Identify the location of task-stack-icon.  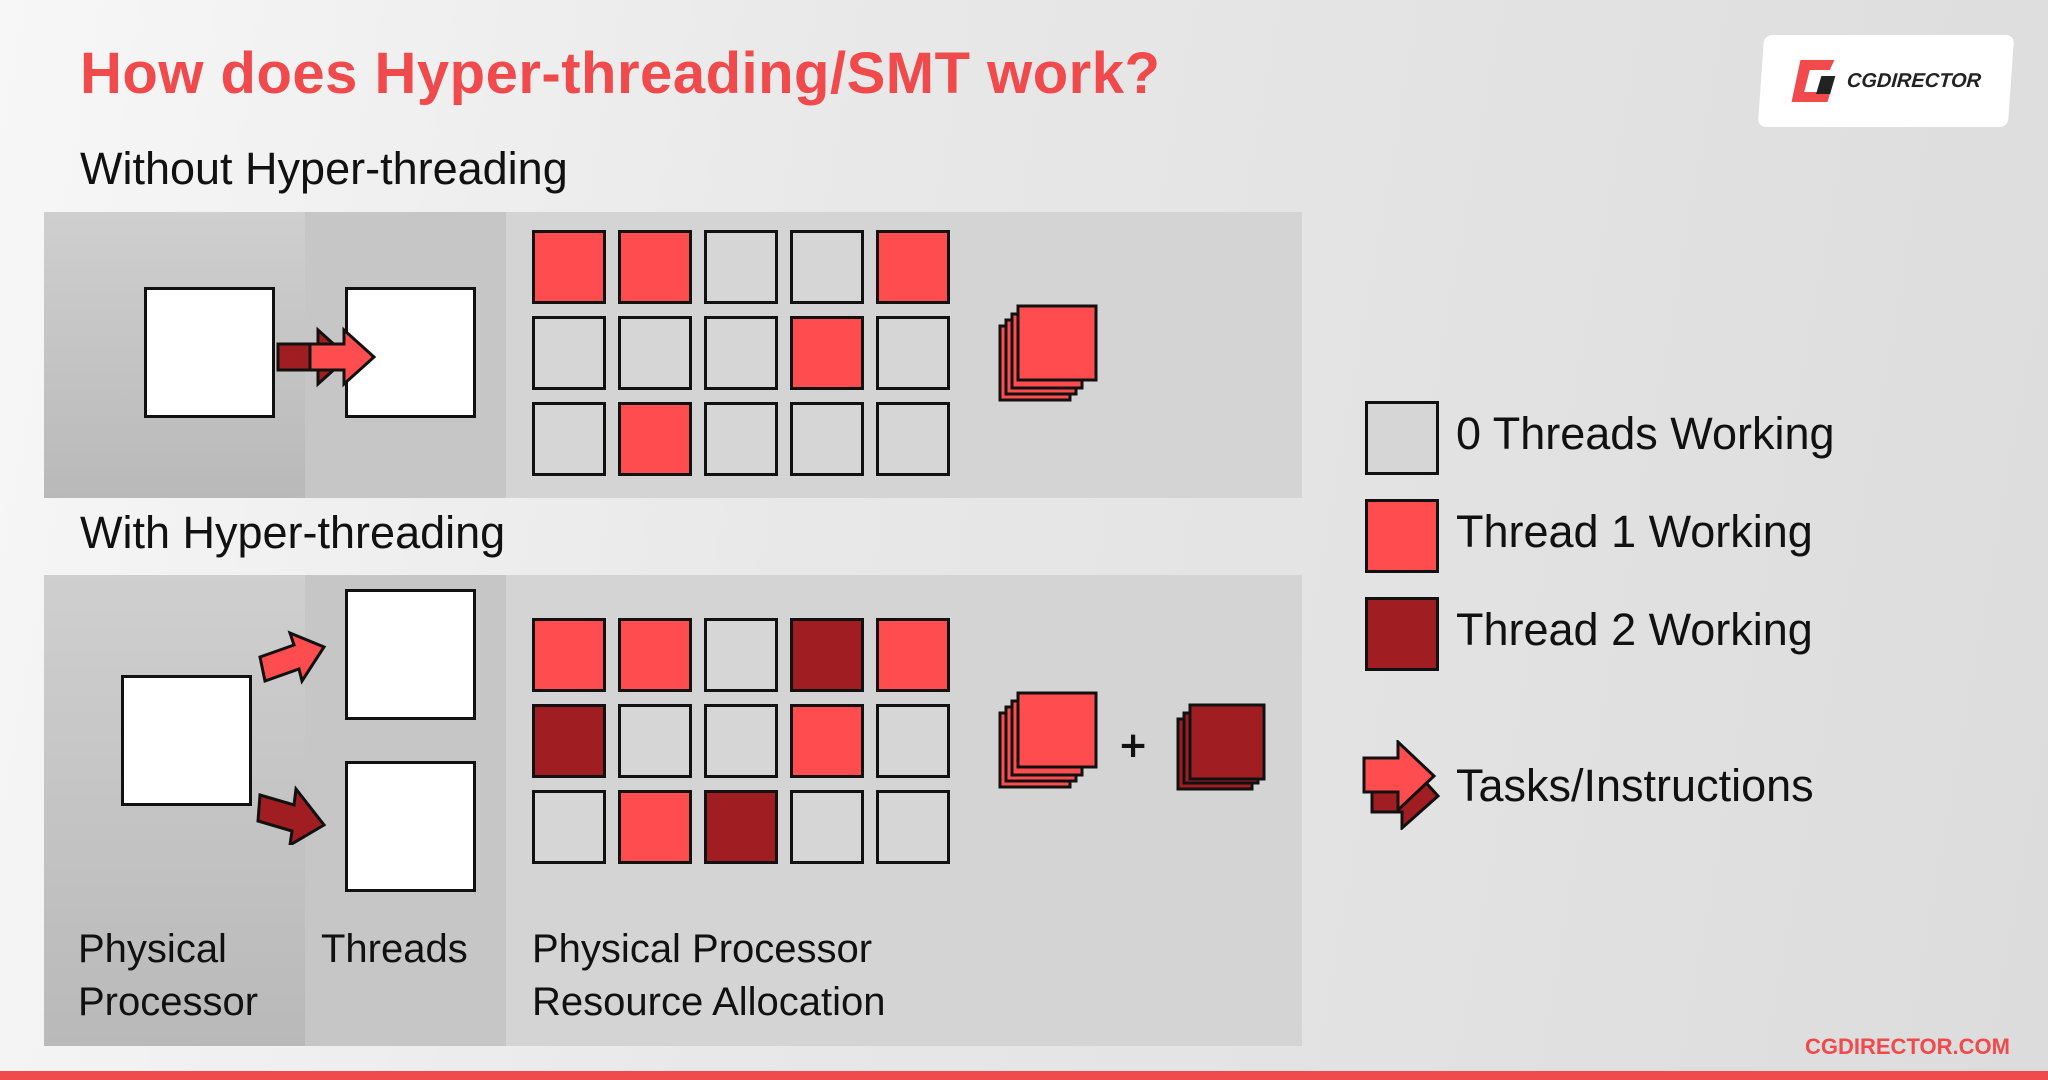
(1048, 353).